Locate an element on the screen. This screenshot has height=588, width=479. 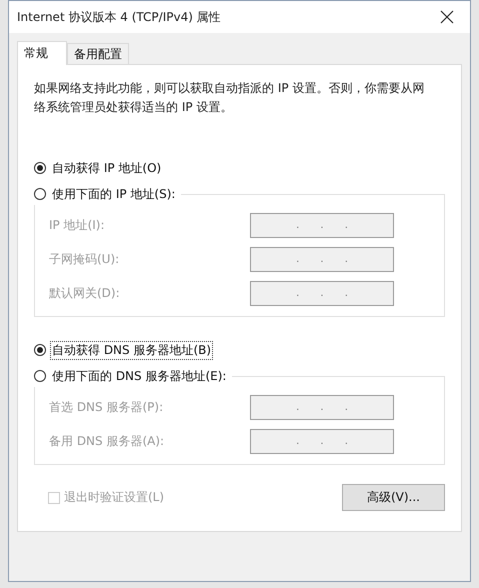
field-label: 备用 DNS 服务器(A): is located at coordinates (106, 441).